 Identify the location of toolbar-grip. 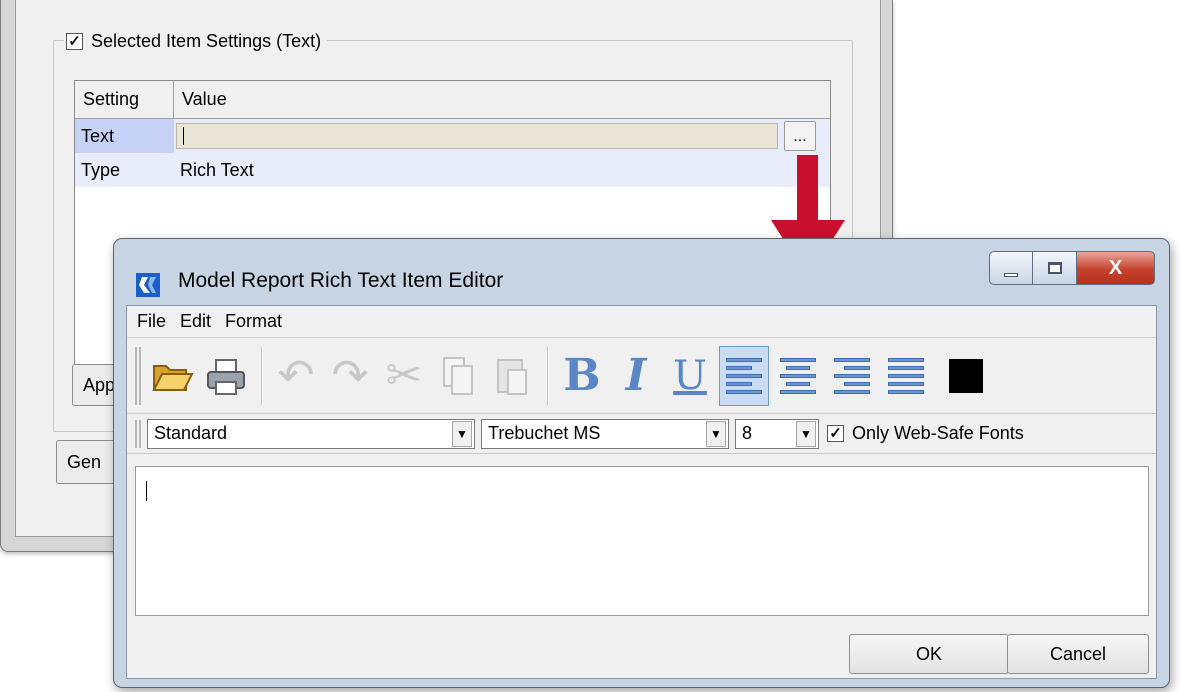
(138, 375).